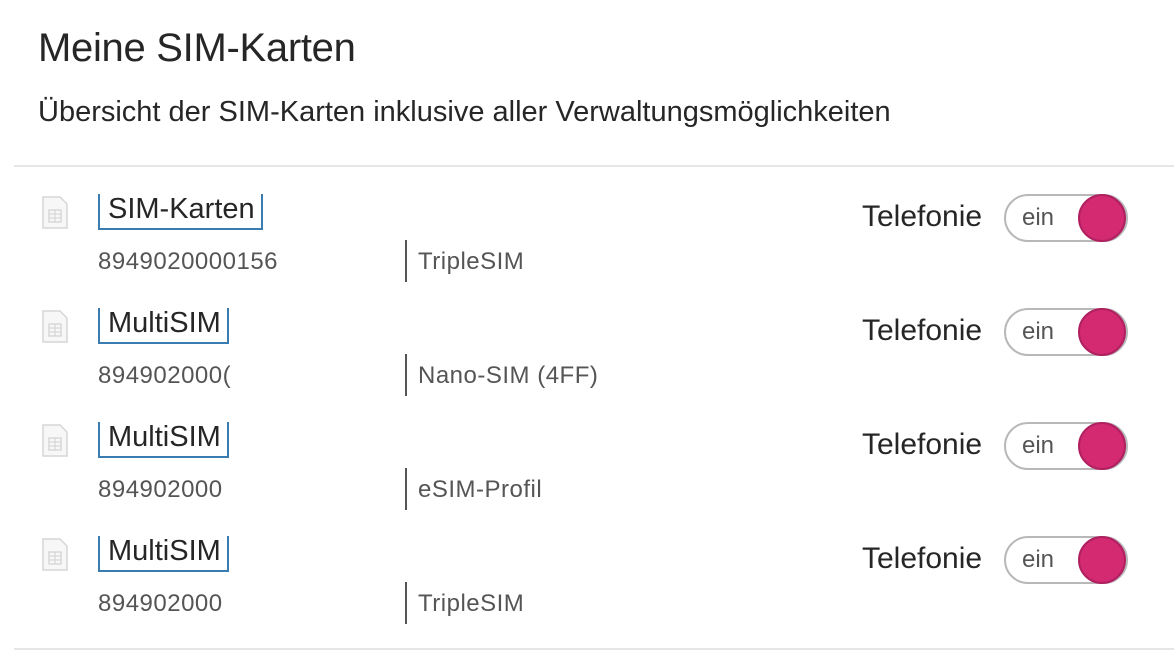  I want to click on divider-bottom, so click(594, 649).